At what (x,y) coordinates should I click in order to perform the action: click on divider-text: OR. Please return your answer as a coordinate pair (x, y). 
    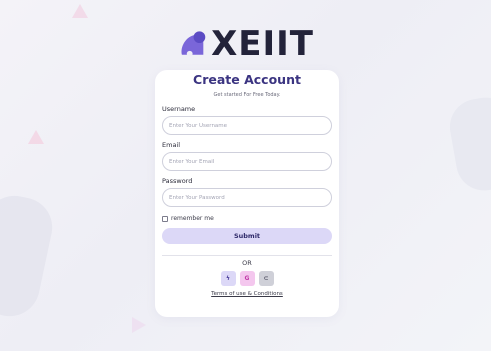
    Looking at the image, I should click on (247, 263).